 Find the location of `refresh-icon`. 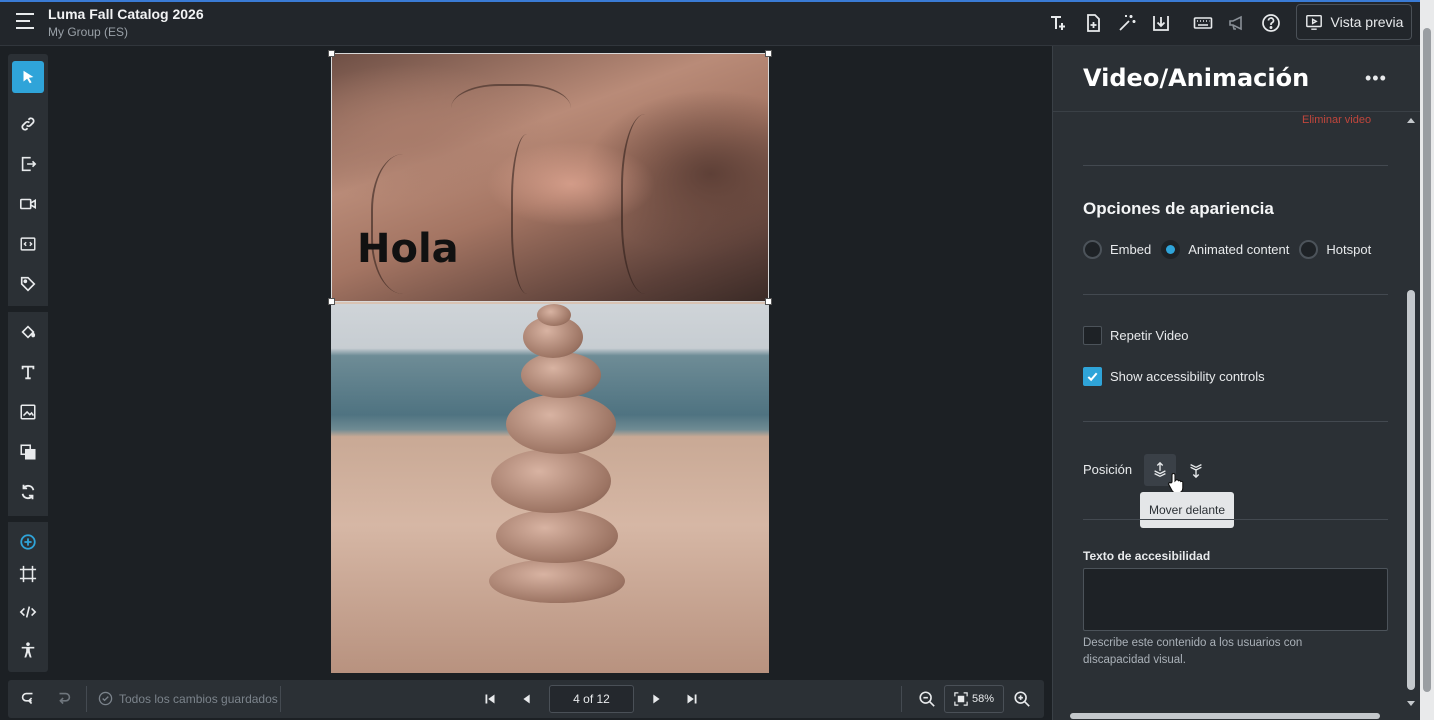

refresh-icon is located at coordinates (28, 492).